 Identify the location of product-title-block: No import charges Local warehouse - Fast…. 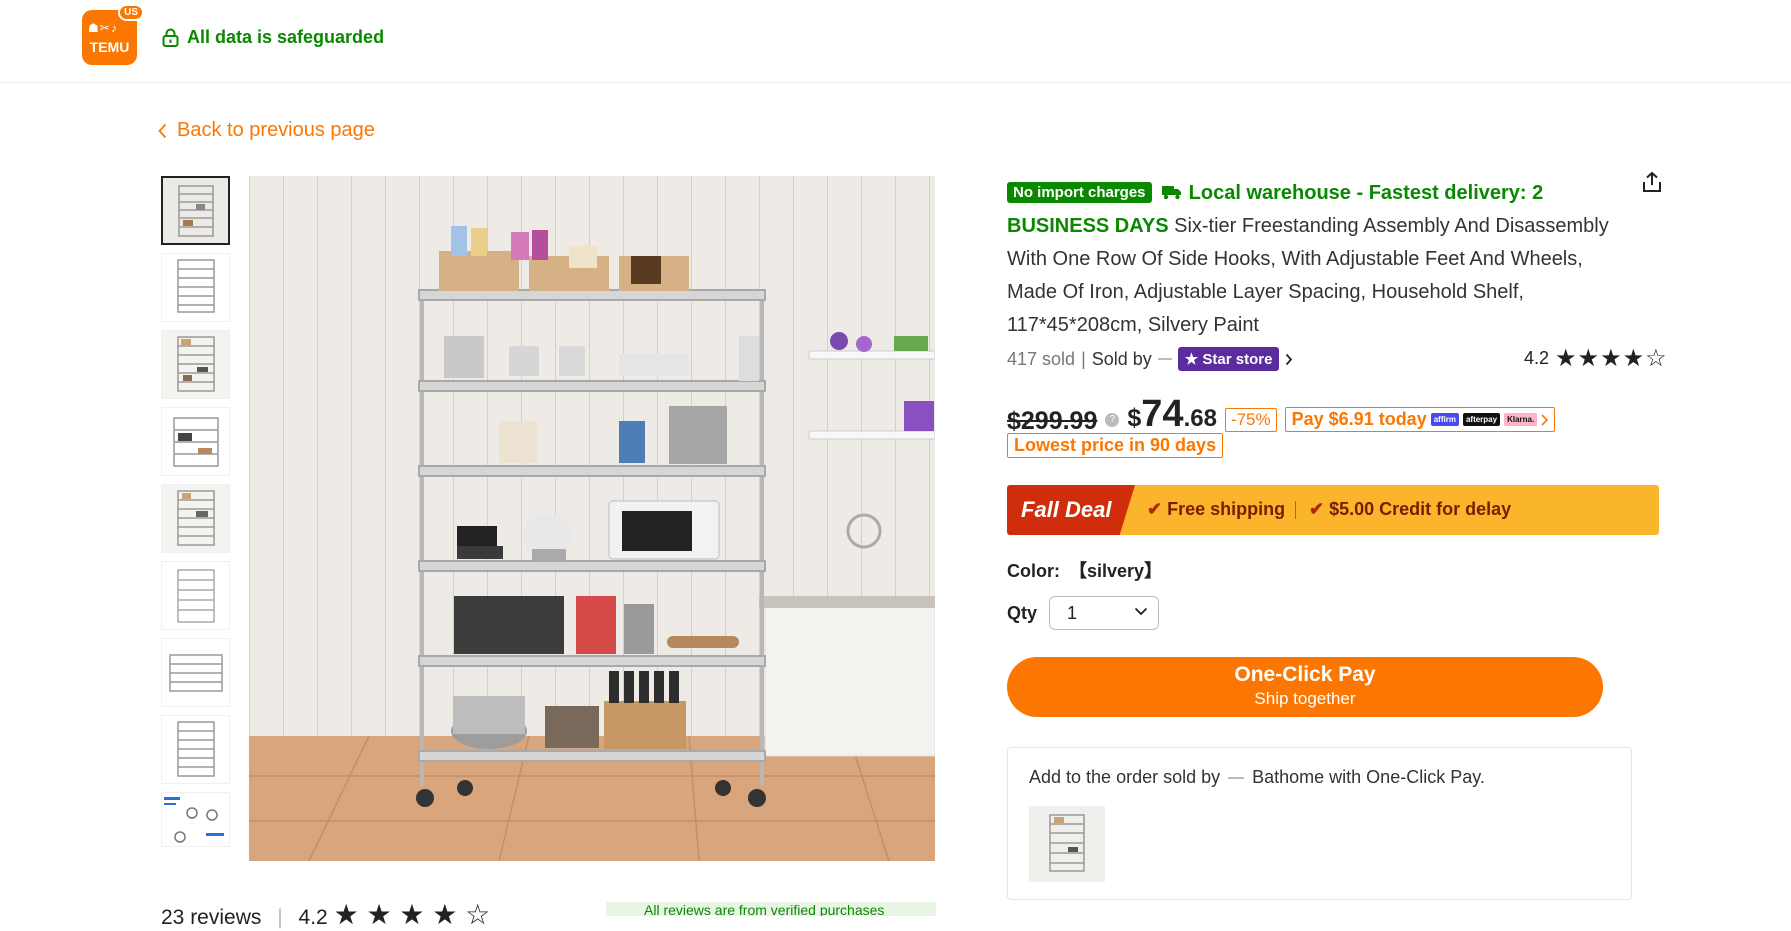
(1317, 259).